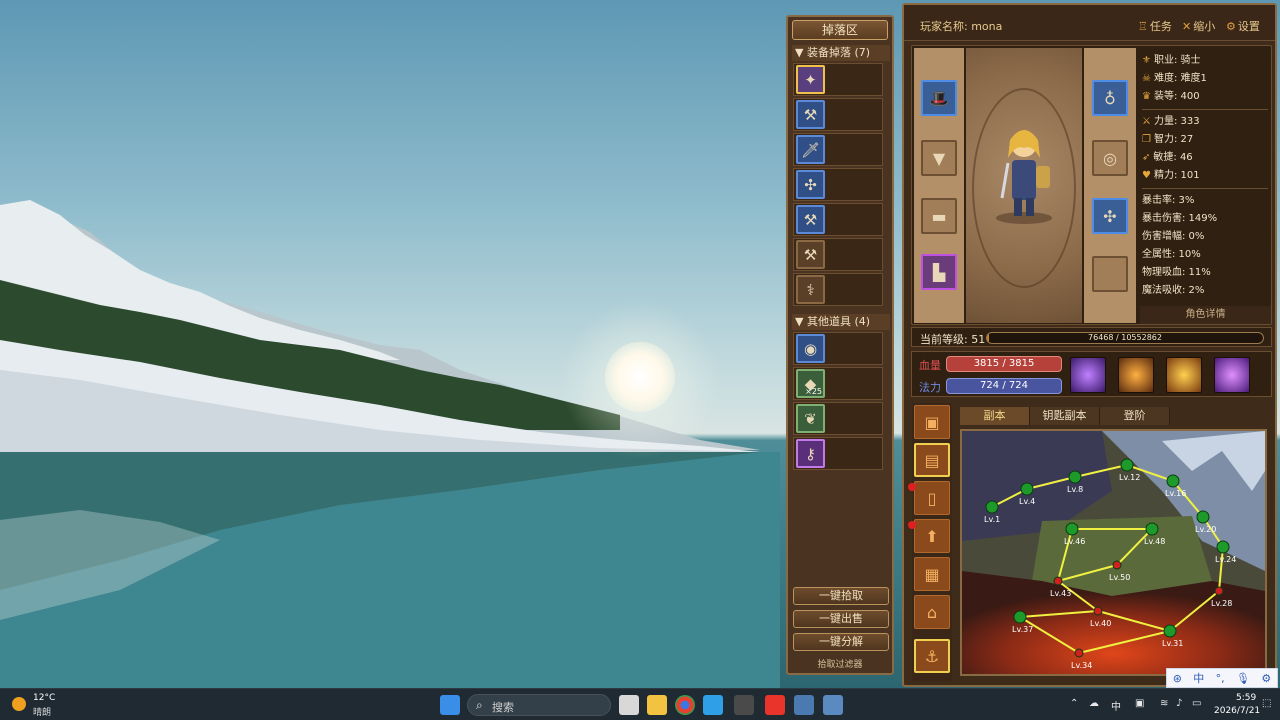 This screenshot has height=720, width=1280. What do you see at coordinates (932, 612) in the screenshot?
I see `storage-tab: ⌂` at bounding box center [932, 612].